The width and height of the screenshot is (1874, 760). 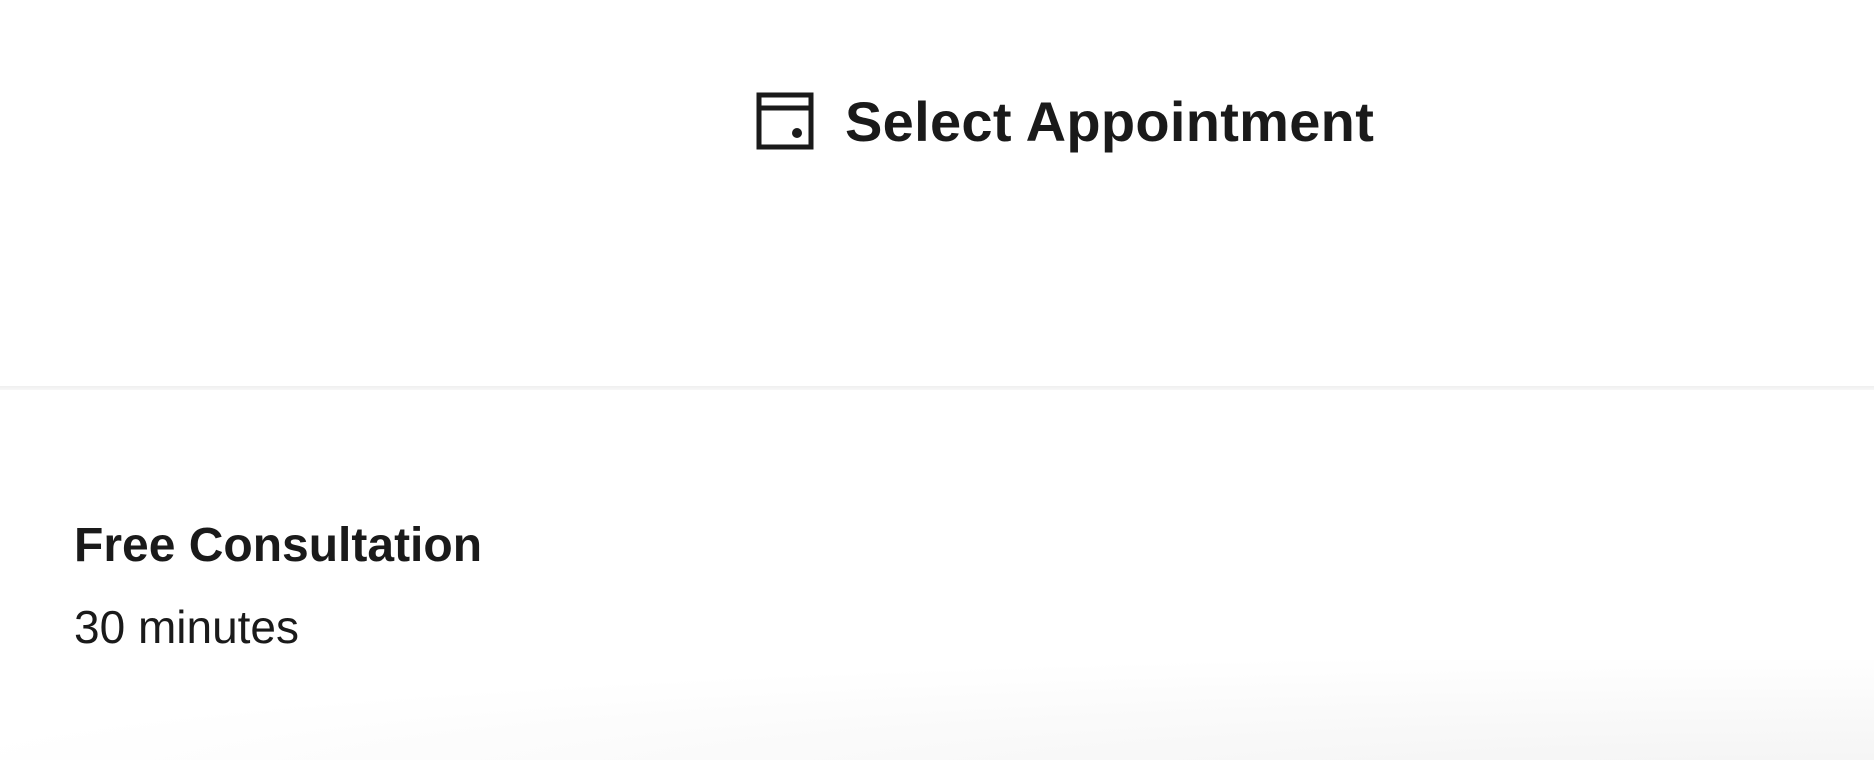 What do you see at coordinates (1110, 121) in the screenshot?
I see `page-title: Select Appointment` at bounding box center [1110, 121].